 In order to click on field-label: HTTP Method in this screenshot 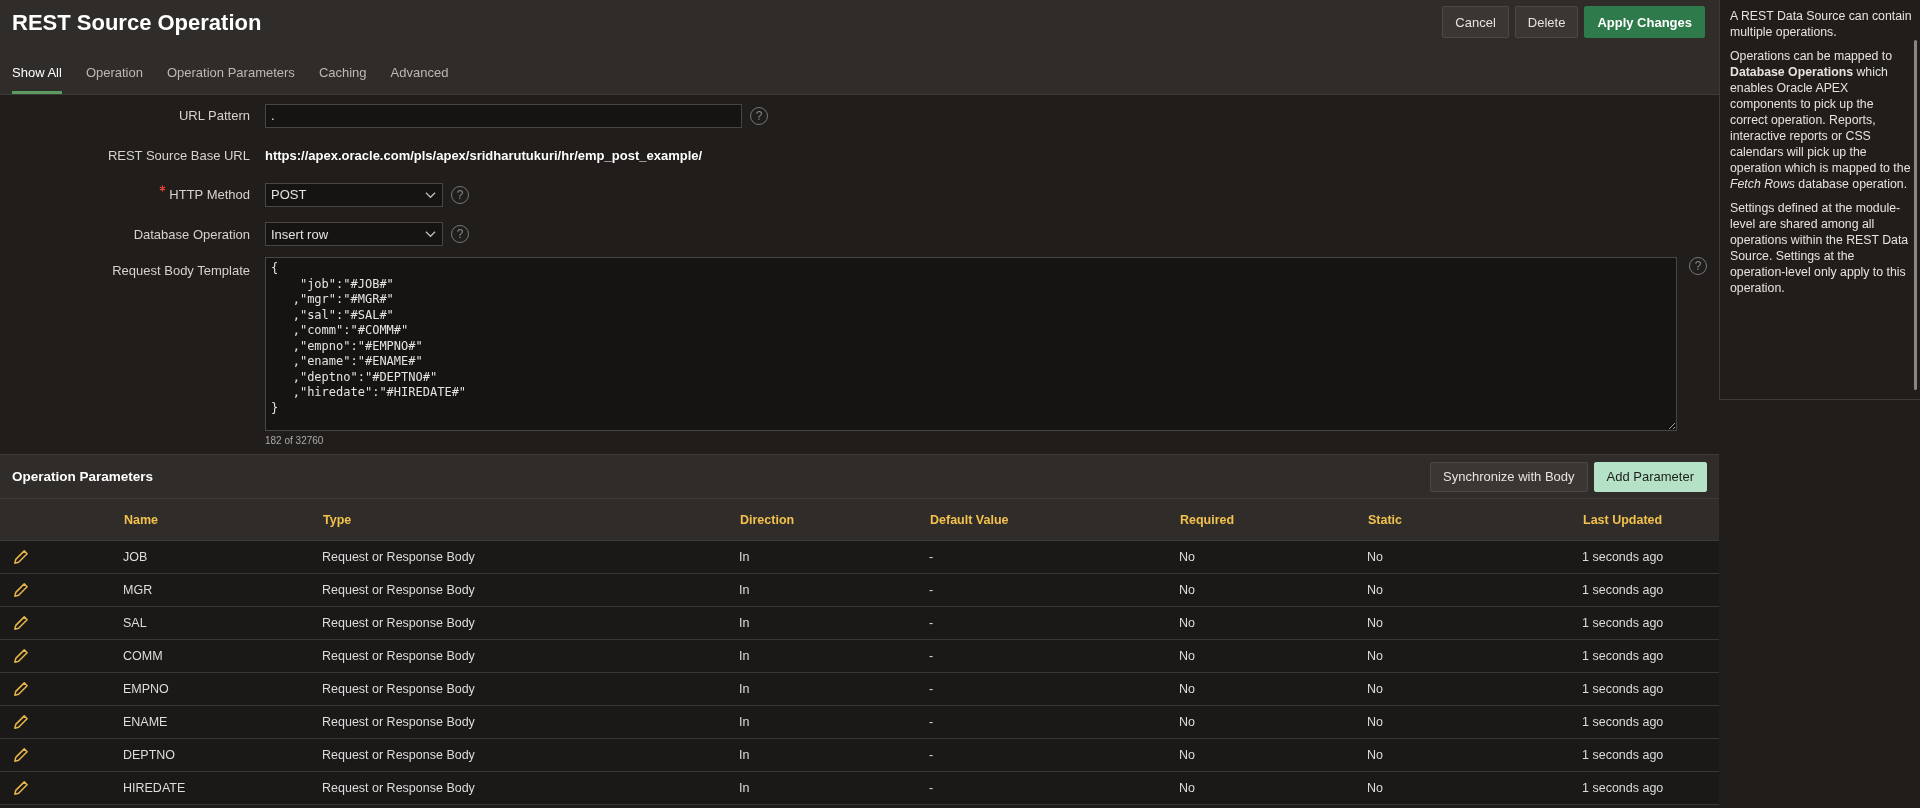, I will do `click(209, 195)`.